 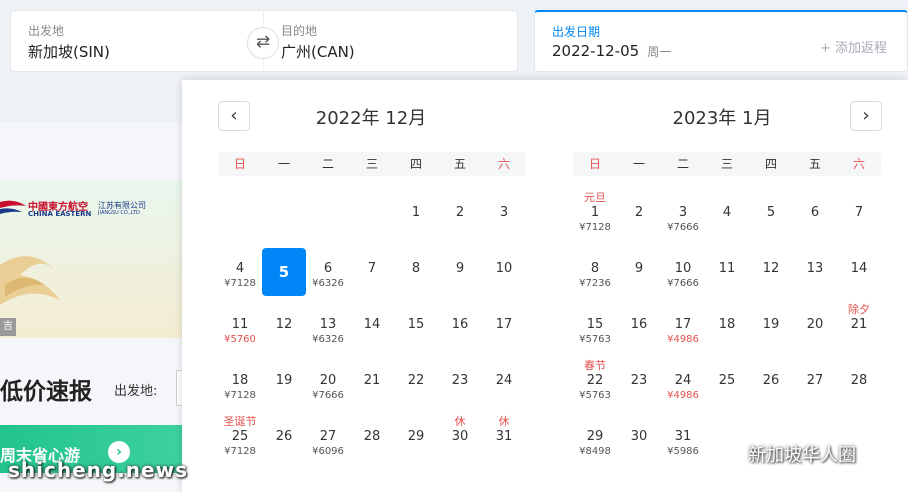 What do you see at coordinates (240, 385) in the screenshot?
I see `calendar-day: 18 ¥7128` at bounding box center [240, 385].